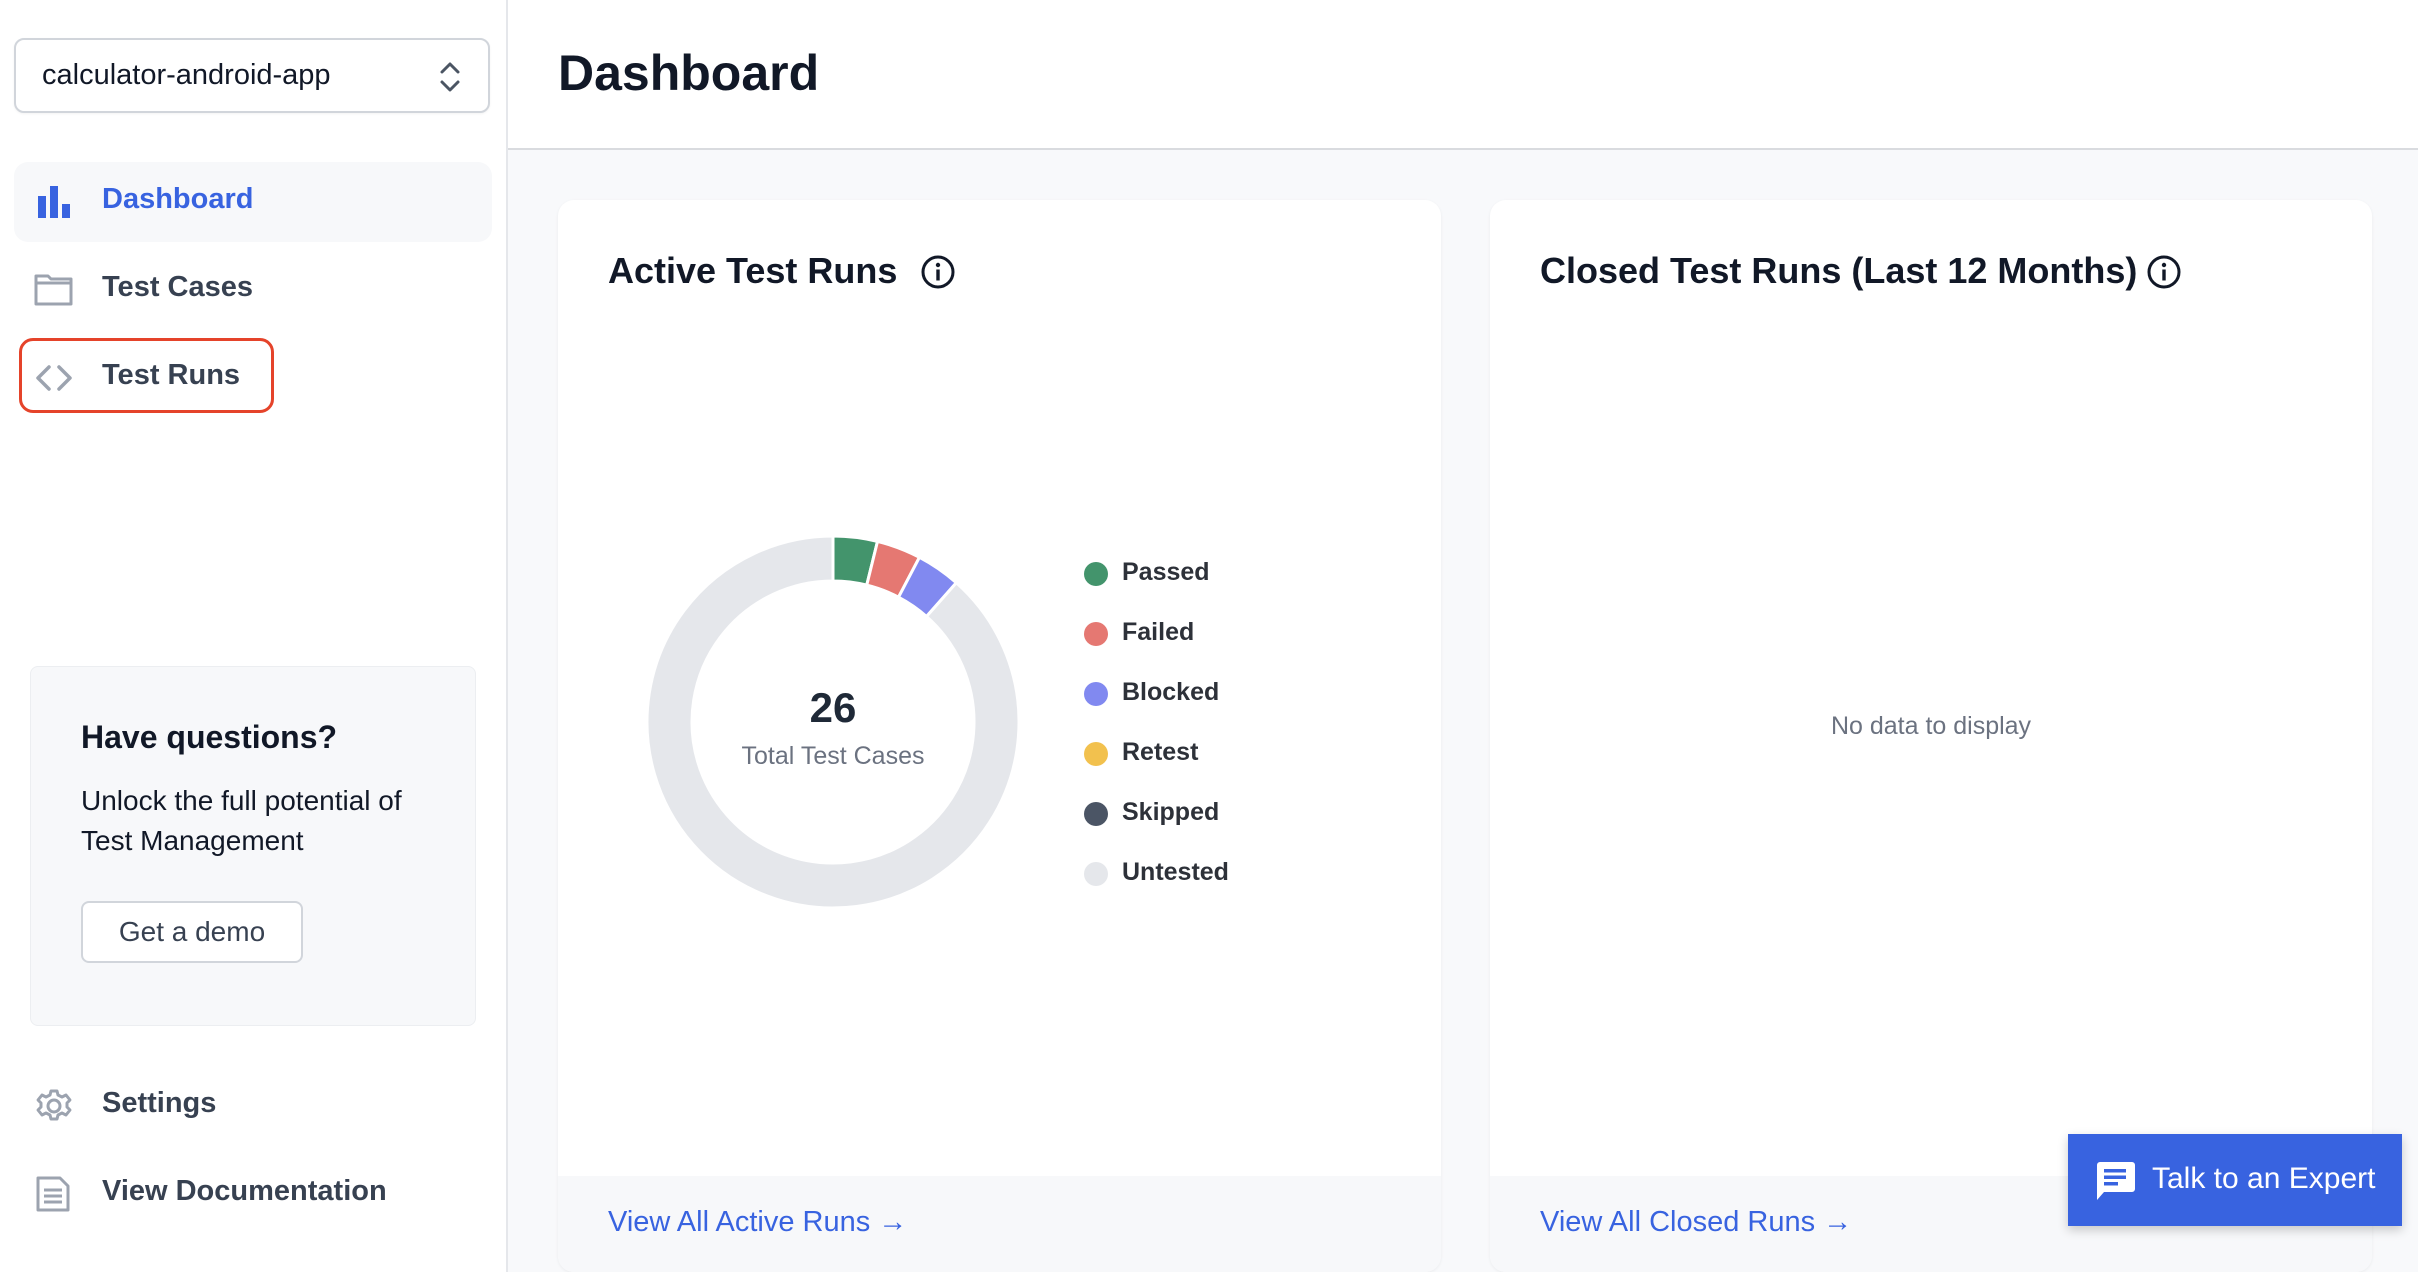 This screenshot has height=1272, width=2418. I want to click on promo-title: Have questions?, so click(209, 737).